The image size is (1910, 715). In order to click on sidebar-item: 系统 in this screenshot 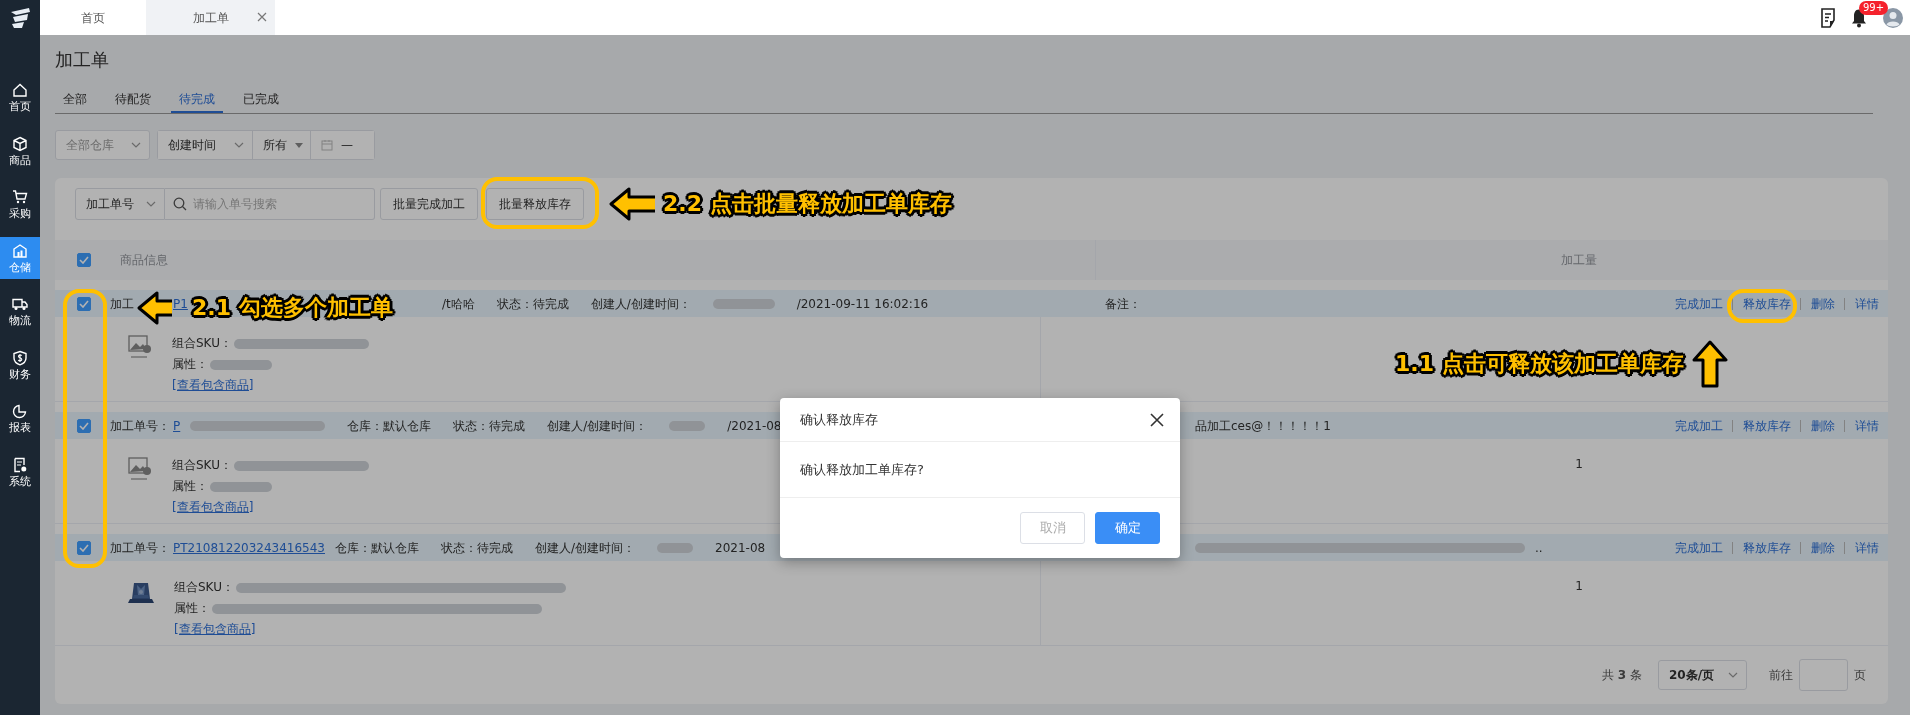, I will do `click(20, 471)`.